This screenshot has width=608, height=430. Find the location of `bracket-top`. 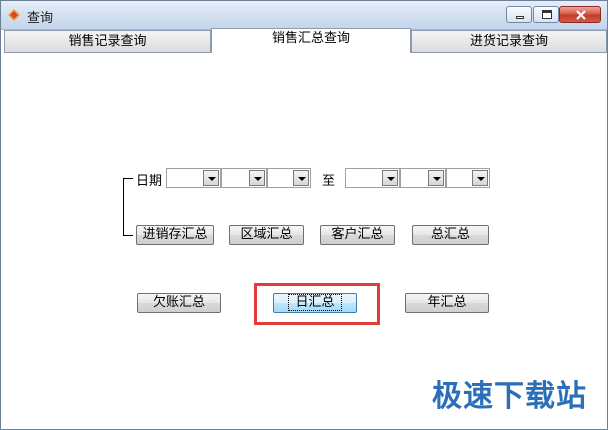

bracket-top is located at coordinates (128, 178).